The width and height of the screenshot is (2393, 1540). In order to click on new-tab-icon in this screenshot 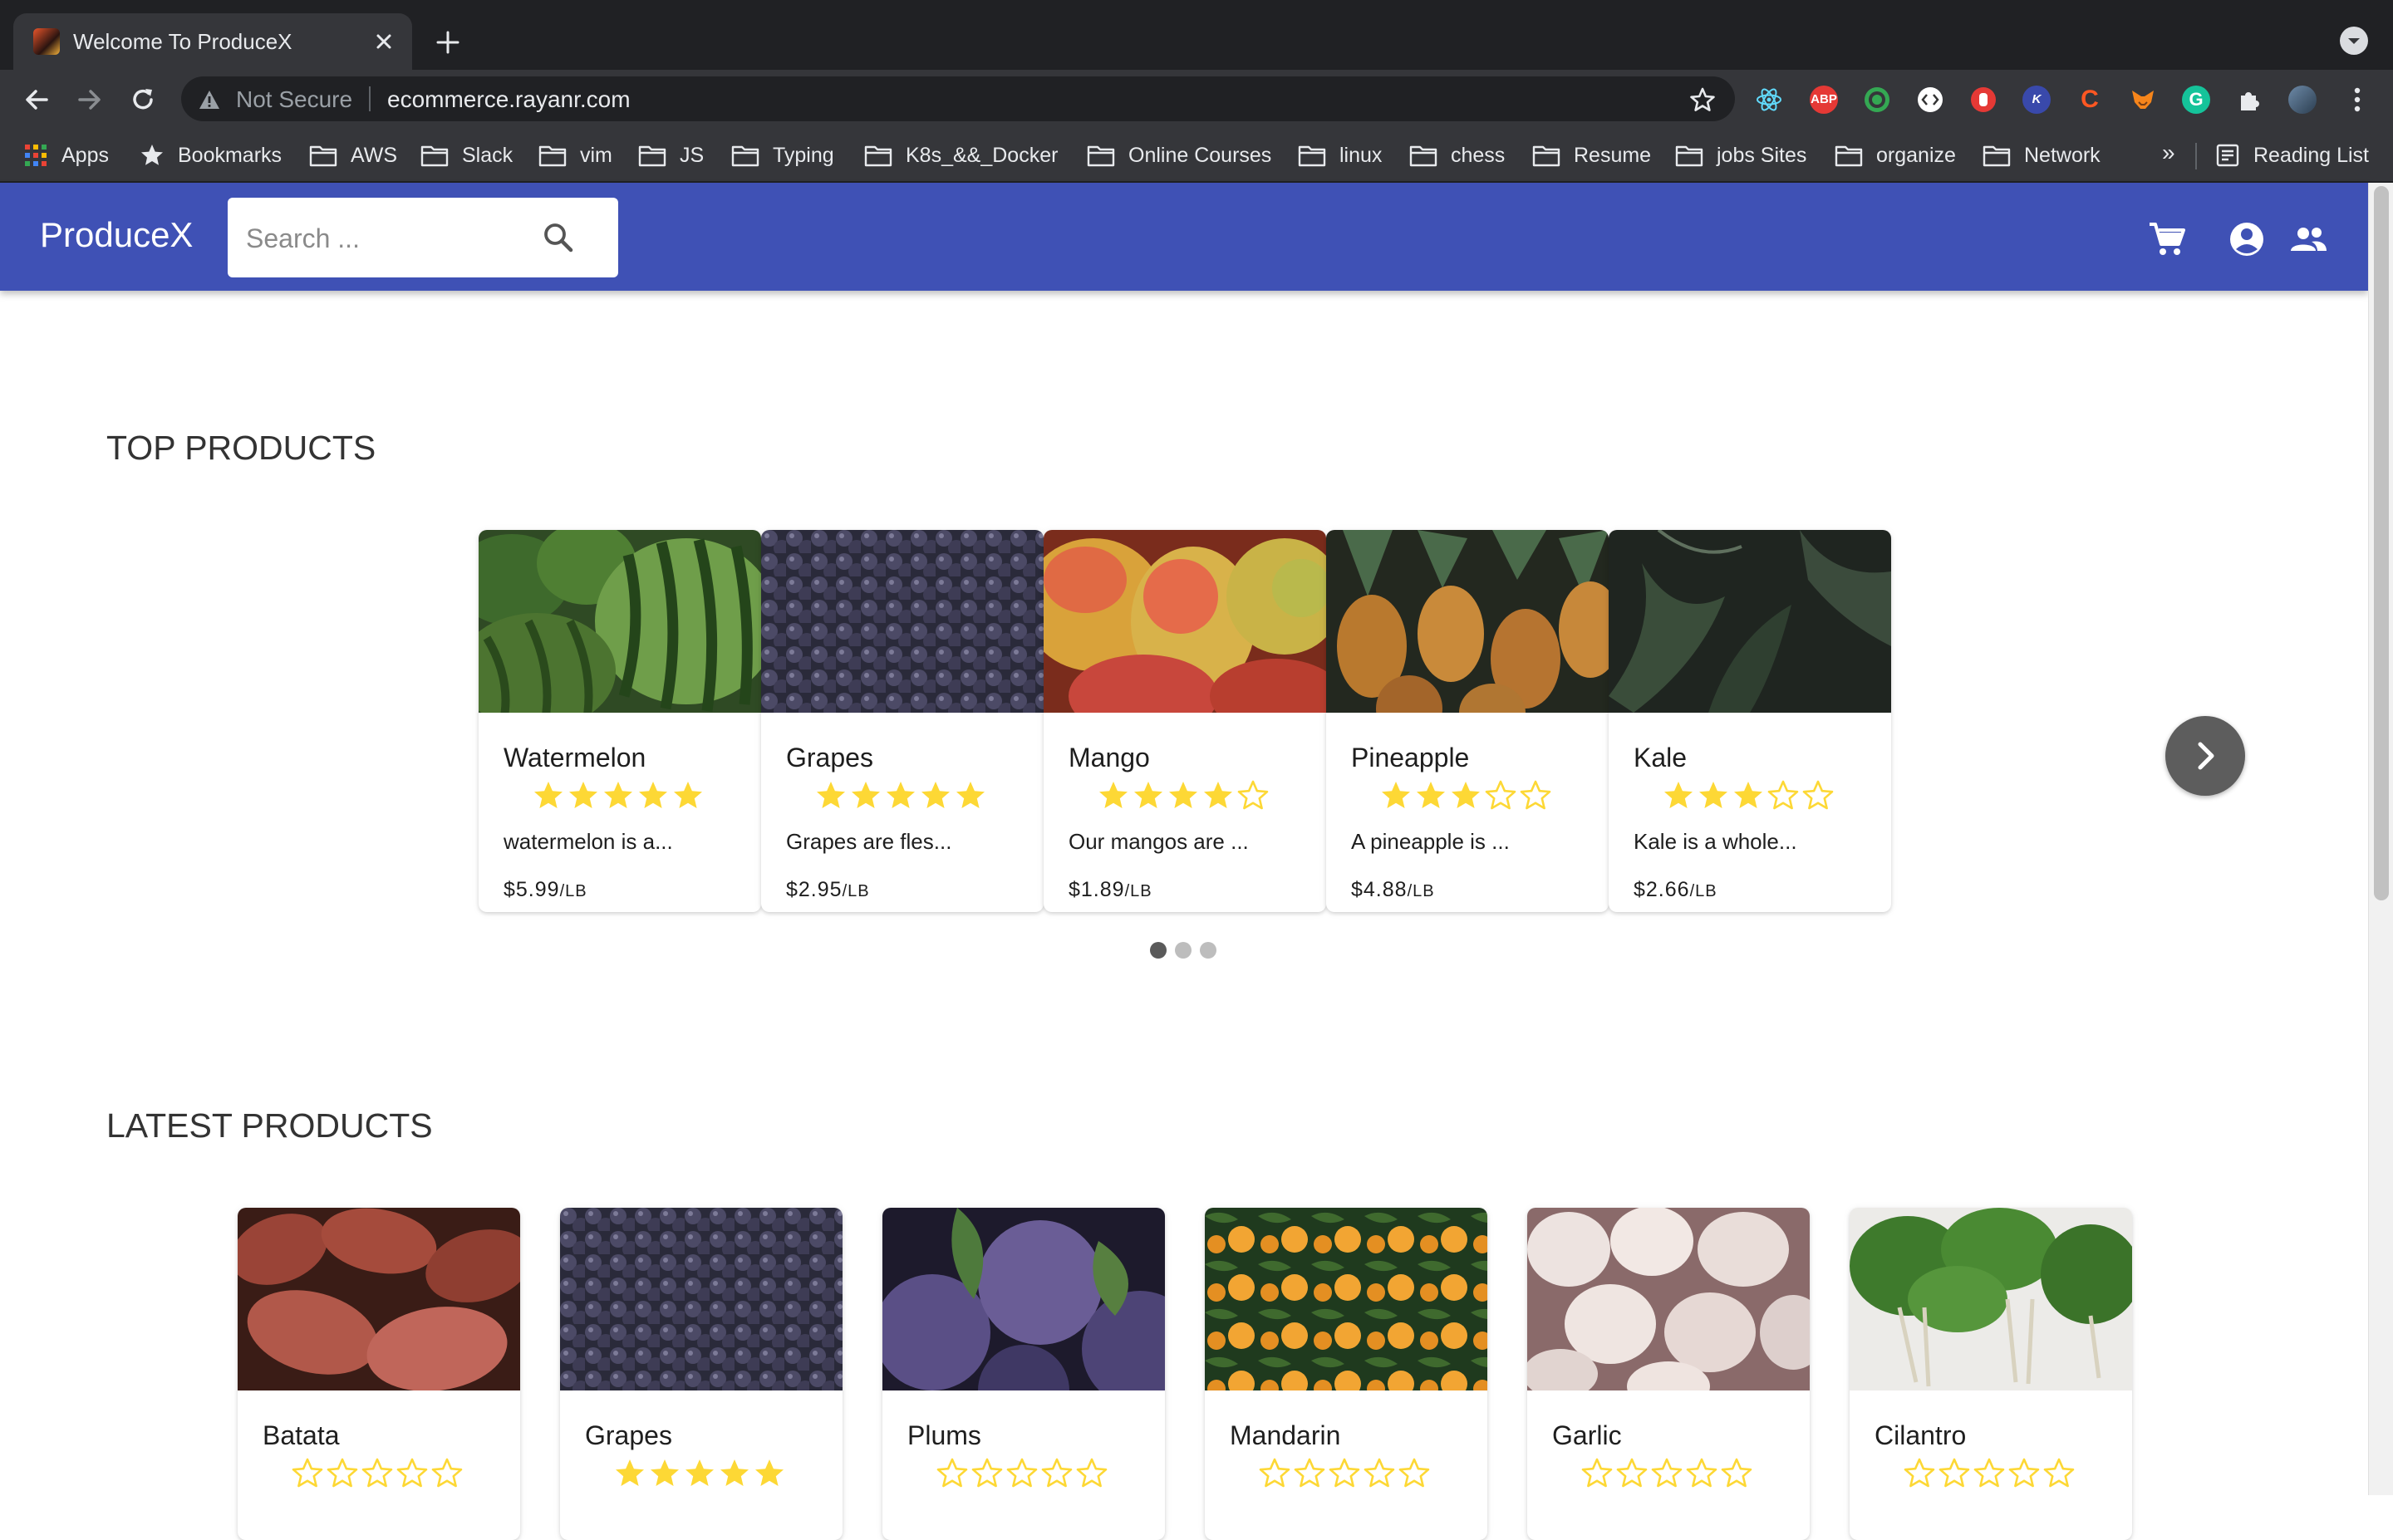, I will do `click(448, 42)`.